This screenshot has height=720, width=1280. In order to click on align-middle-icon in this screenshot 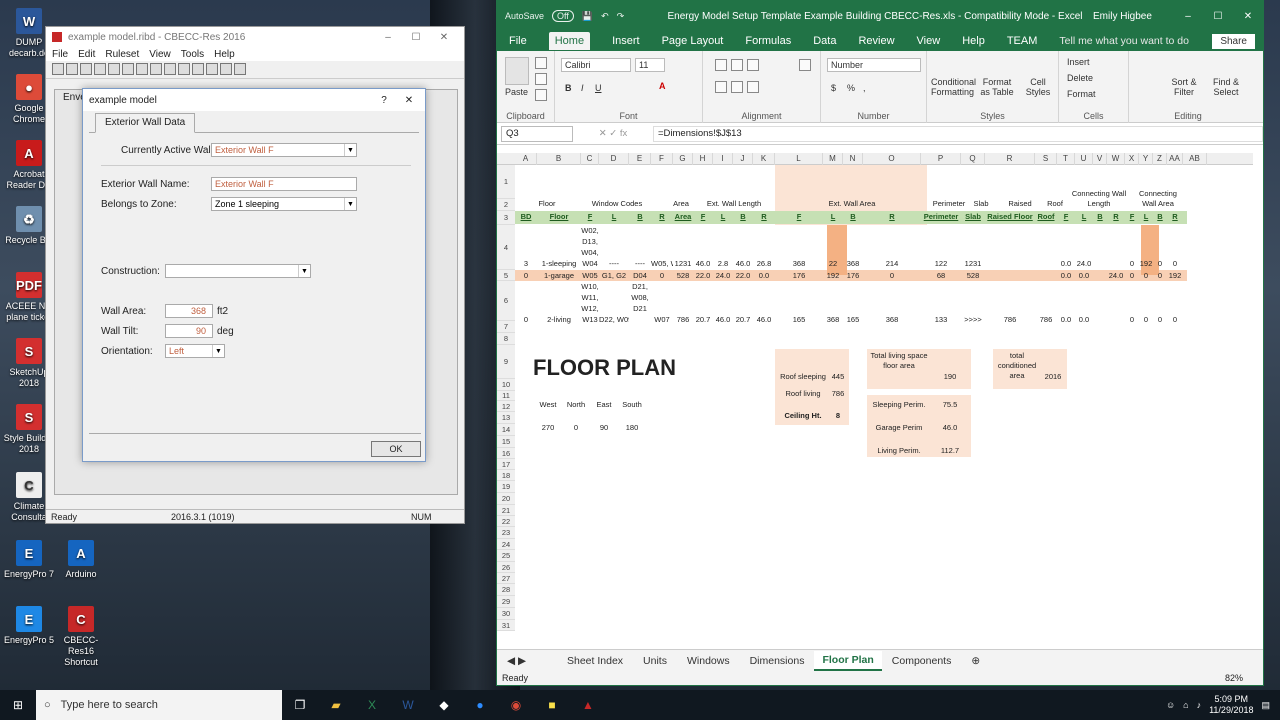, I will do `click(737, 65)`.